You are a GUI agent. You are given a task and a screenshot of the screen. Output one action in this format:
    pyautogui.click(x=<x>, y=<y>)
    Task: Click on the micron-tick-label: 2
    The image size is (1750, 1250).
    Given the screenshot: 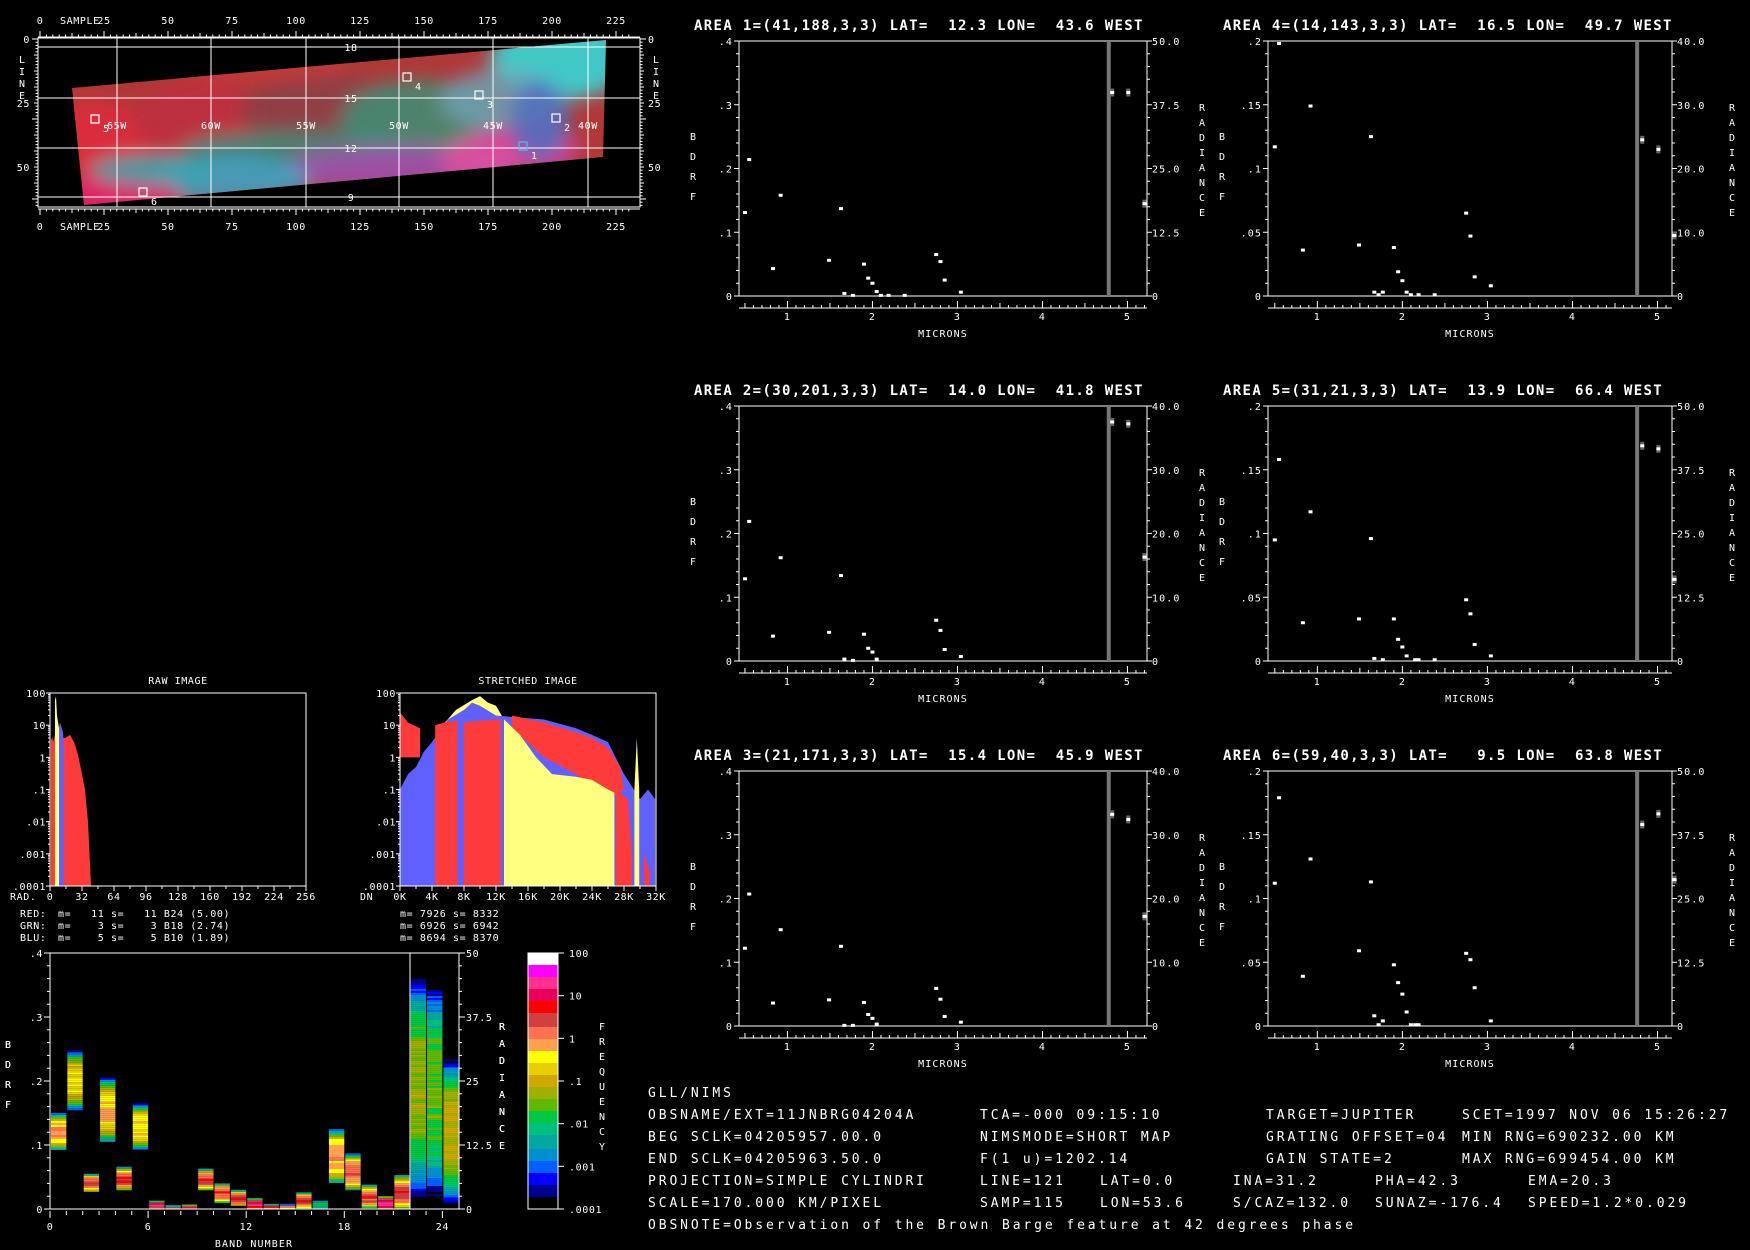 What is the action you would take?
    pyautogui.click(x=872, y=317)
    